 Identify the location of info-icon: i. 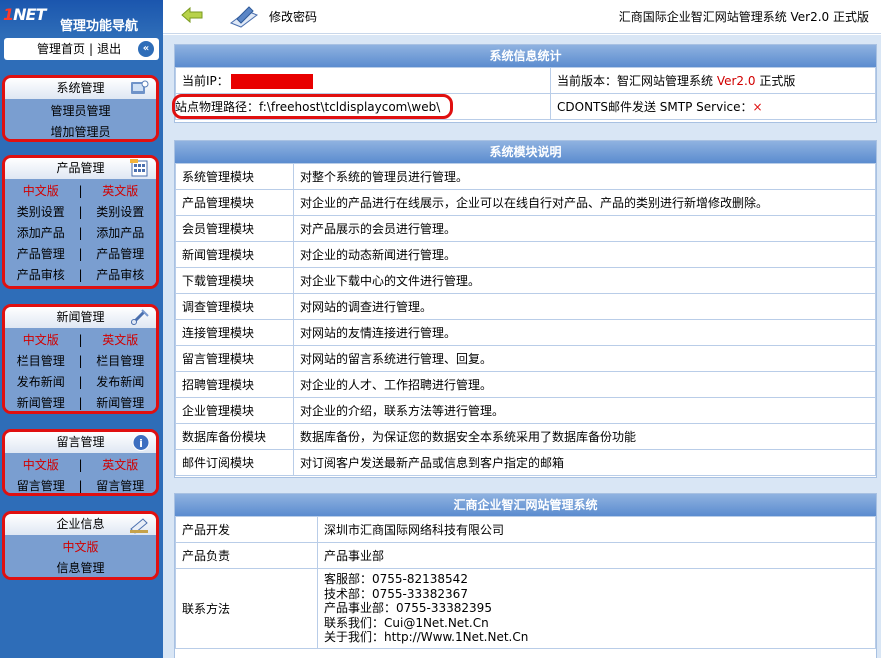
(141, 442).